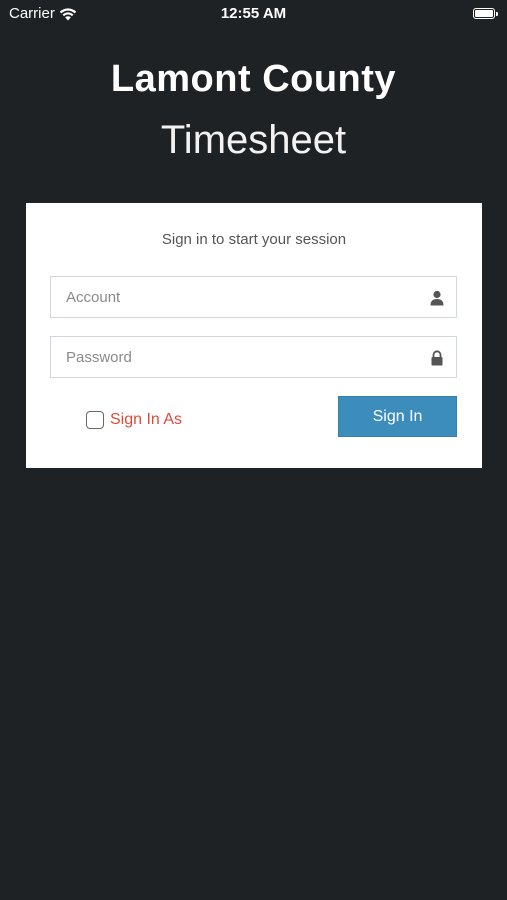 This screenshot has height=900, width=507. I want to click on sign-in-button: Sign In, so click(397, 416).